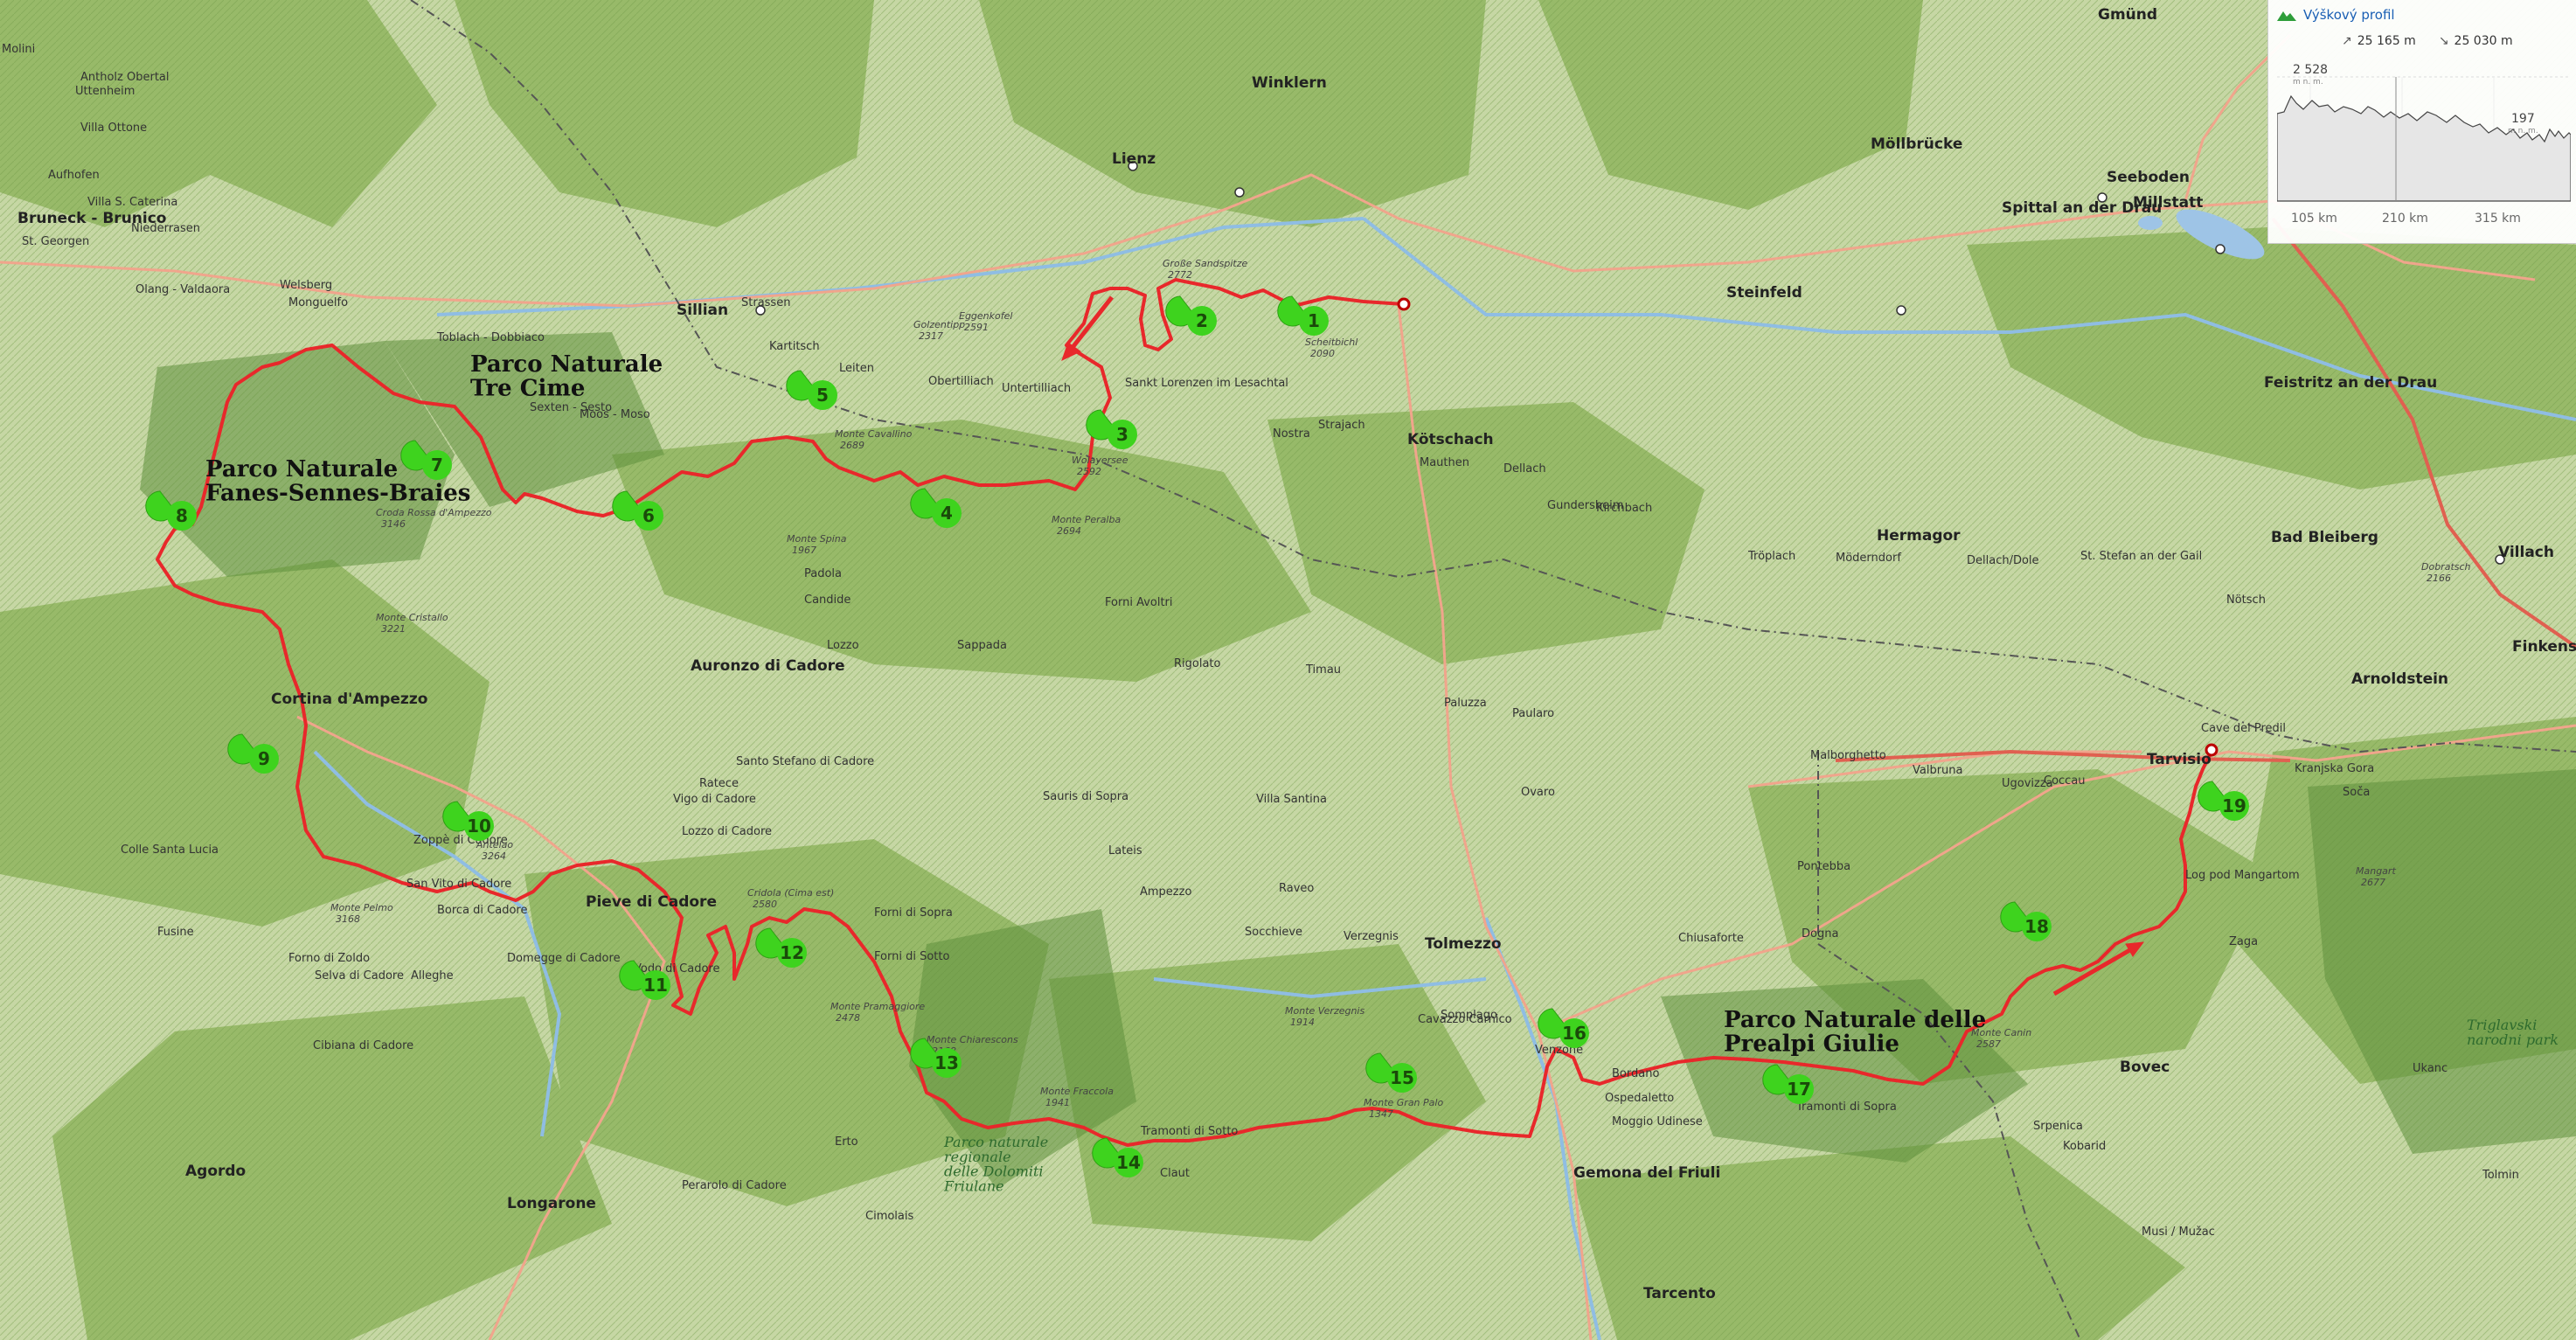 The height and width of the screenshot is (1340, 2576). I want to click on marker-number: 3, so click(1122, 434).